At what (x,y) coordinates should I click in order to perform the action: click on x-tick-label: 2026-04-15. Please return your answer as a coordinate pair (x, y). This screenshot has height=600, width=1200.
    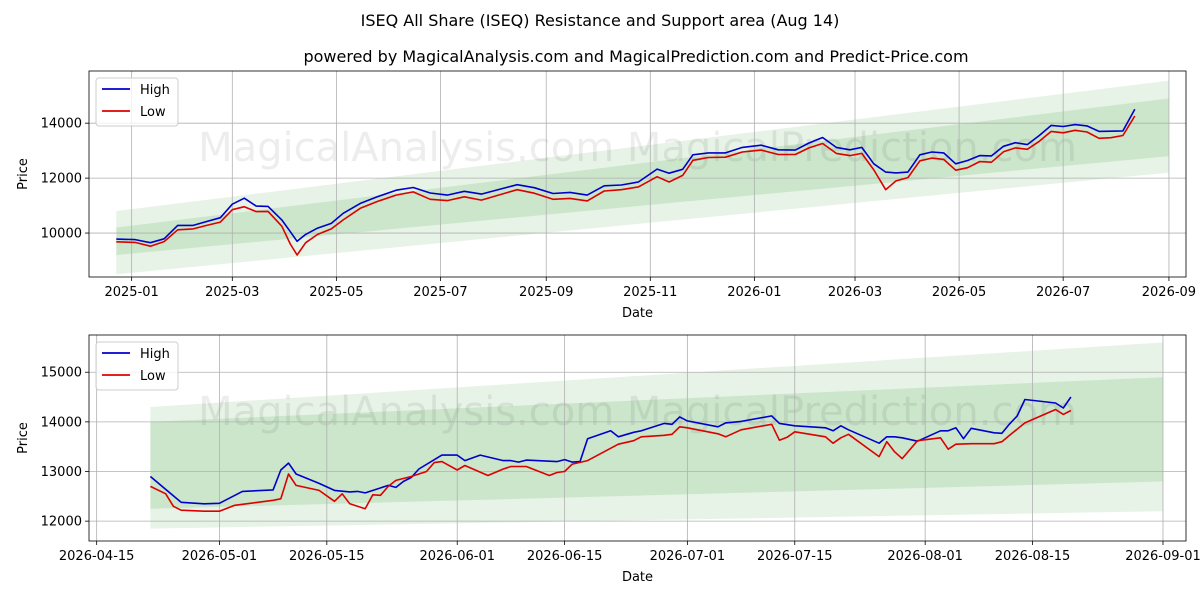
    Looking at the image, I should click on (97, 556).